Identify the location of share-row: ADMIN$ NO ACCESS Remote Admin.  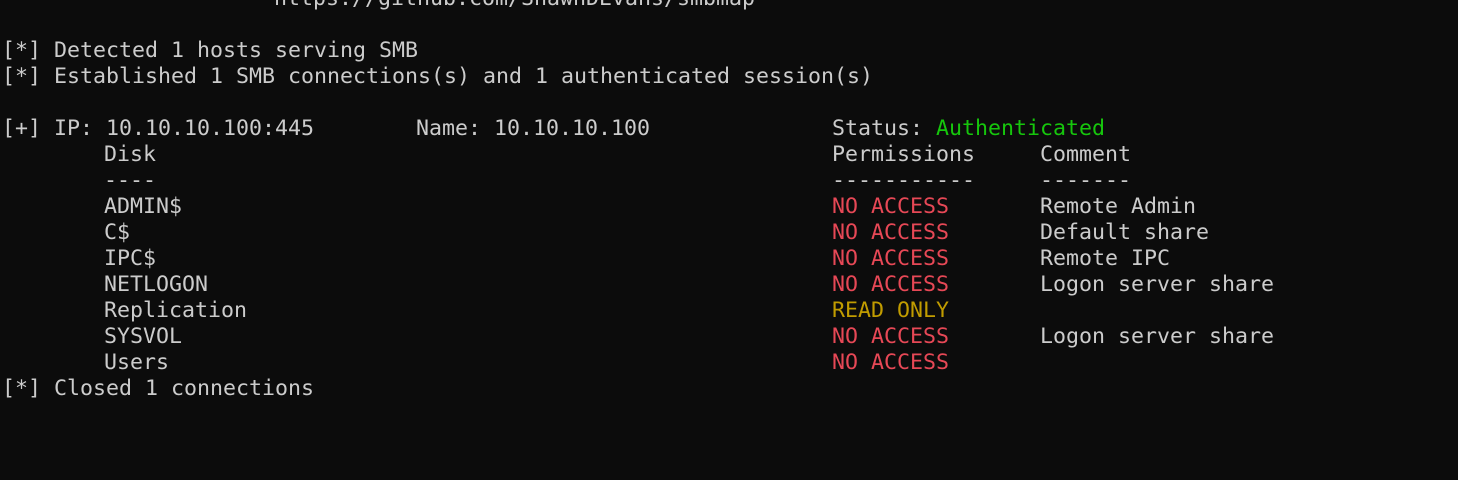
(730, 207).